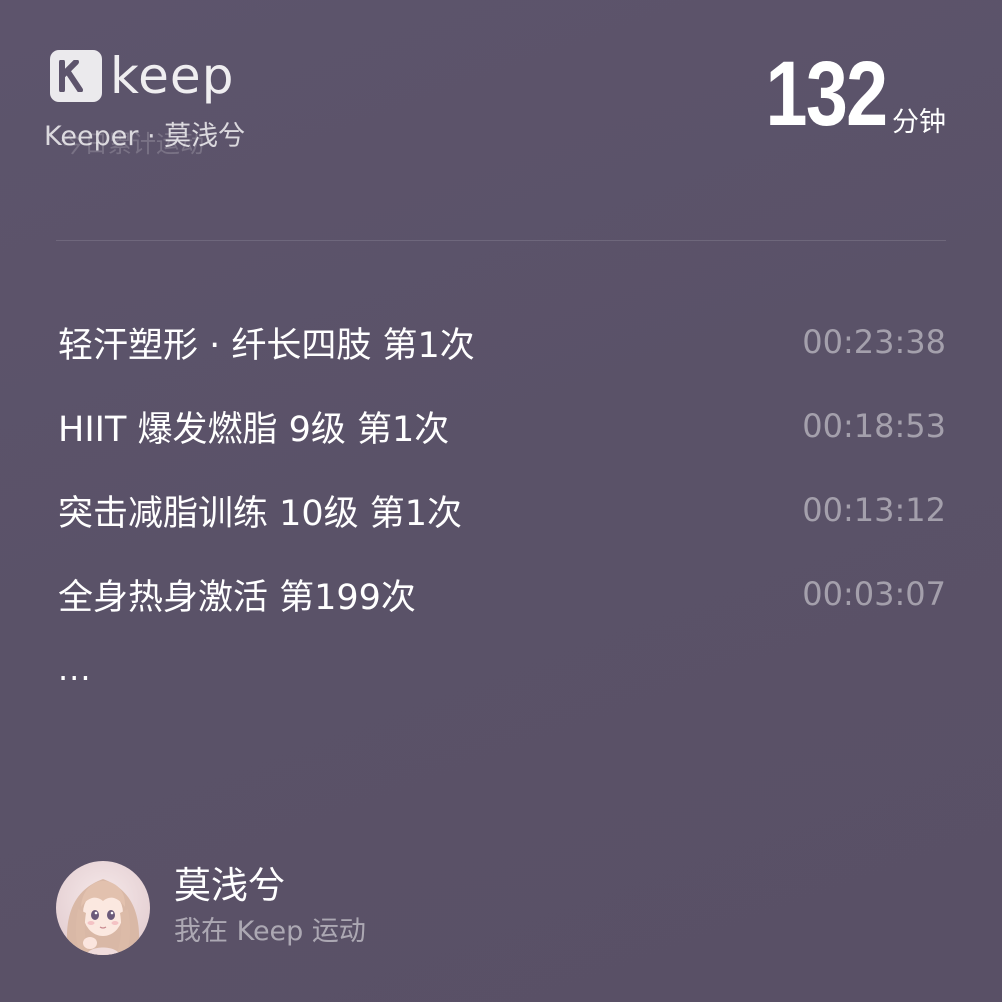  Describe the element at coordinates (502, 510) in the screenshot. I see `list-item: 突击减脂训练 10级 第1次 00:13:12` at that location.